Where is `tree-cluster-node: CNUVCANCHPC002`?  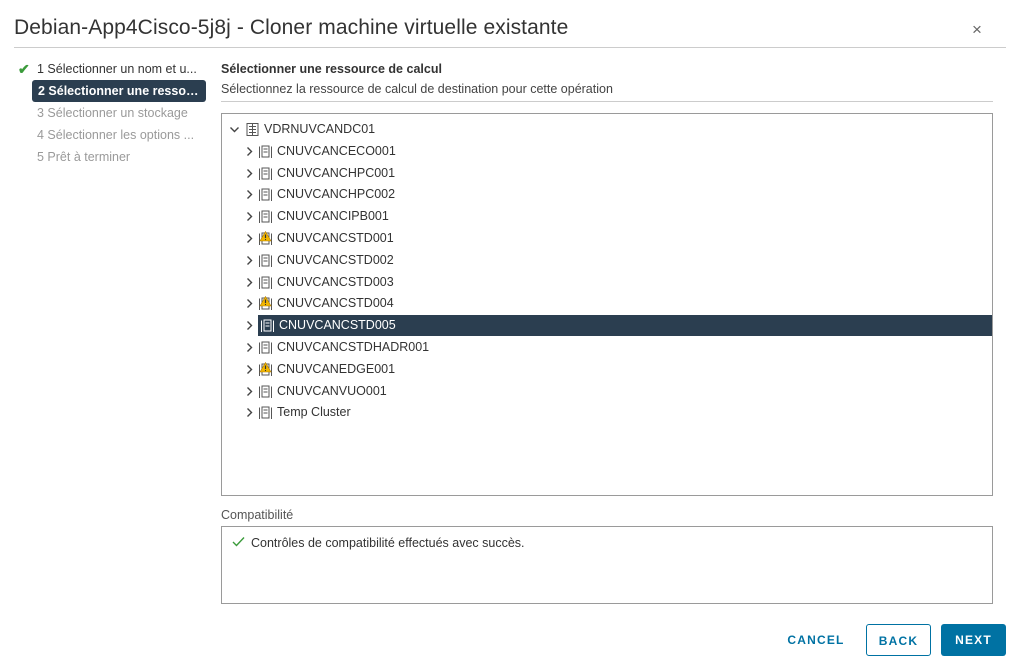 tree-cluster-node: CNUVCANCHPC002 is located at coordinates (607, 194).